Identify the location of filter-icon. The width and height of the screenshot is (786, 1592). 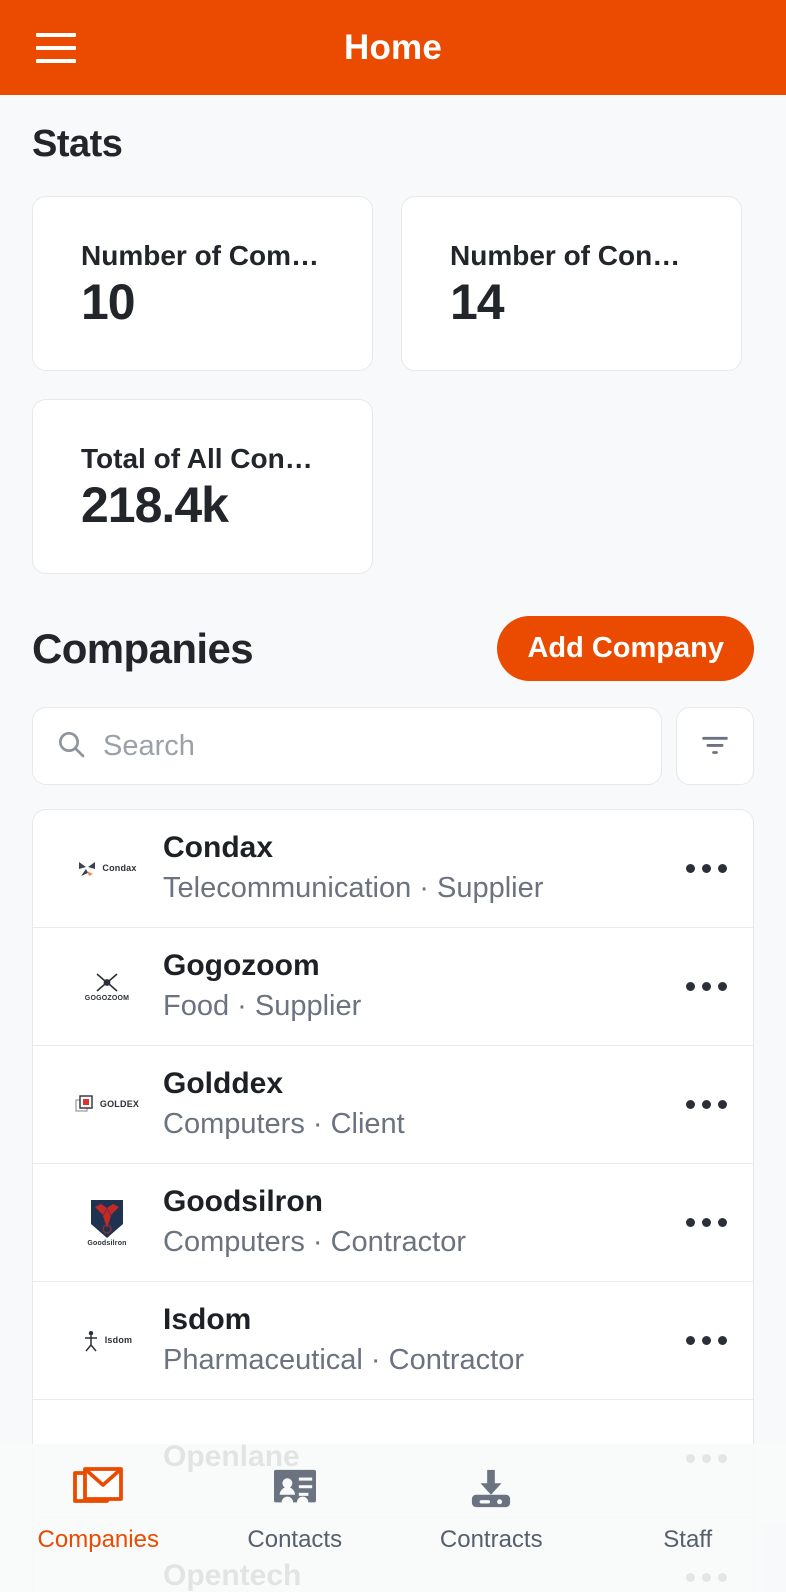
(715, 746).